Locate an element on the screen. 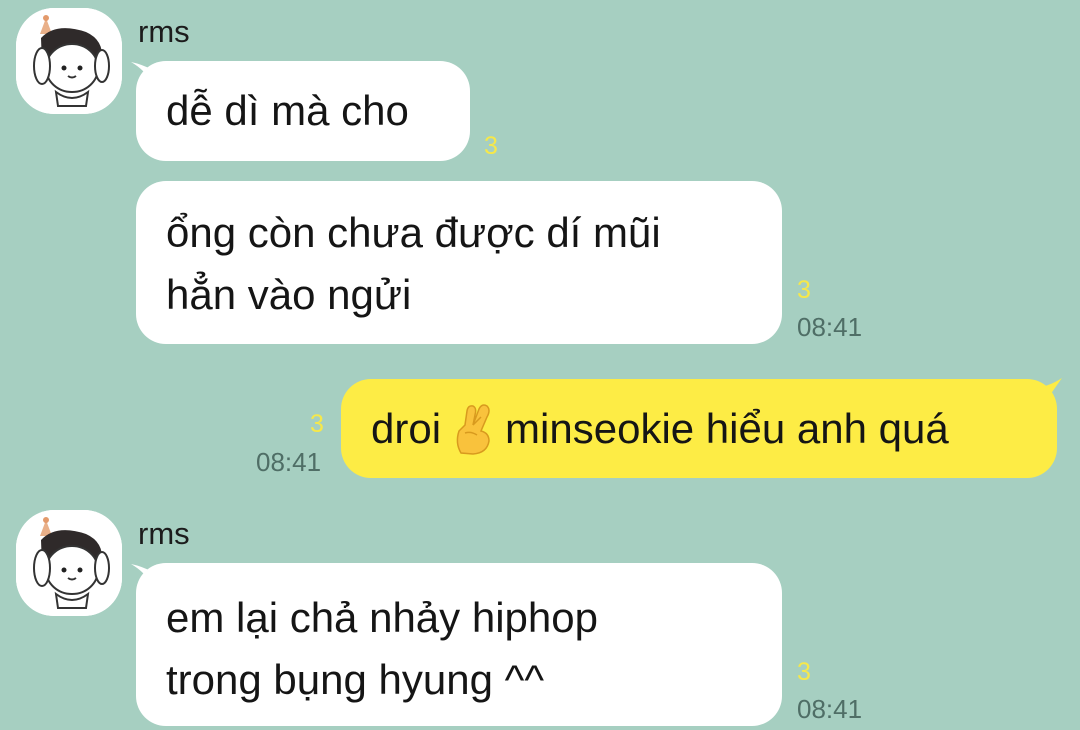 This screenshot has height=730, width=1080. message-text-line: trong bụng hyung ^^ is located at coordinates (355, 679).